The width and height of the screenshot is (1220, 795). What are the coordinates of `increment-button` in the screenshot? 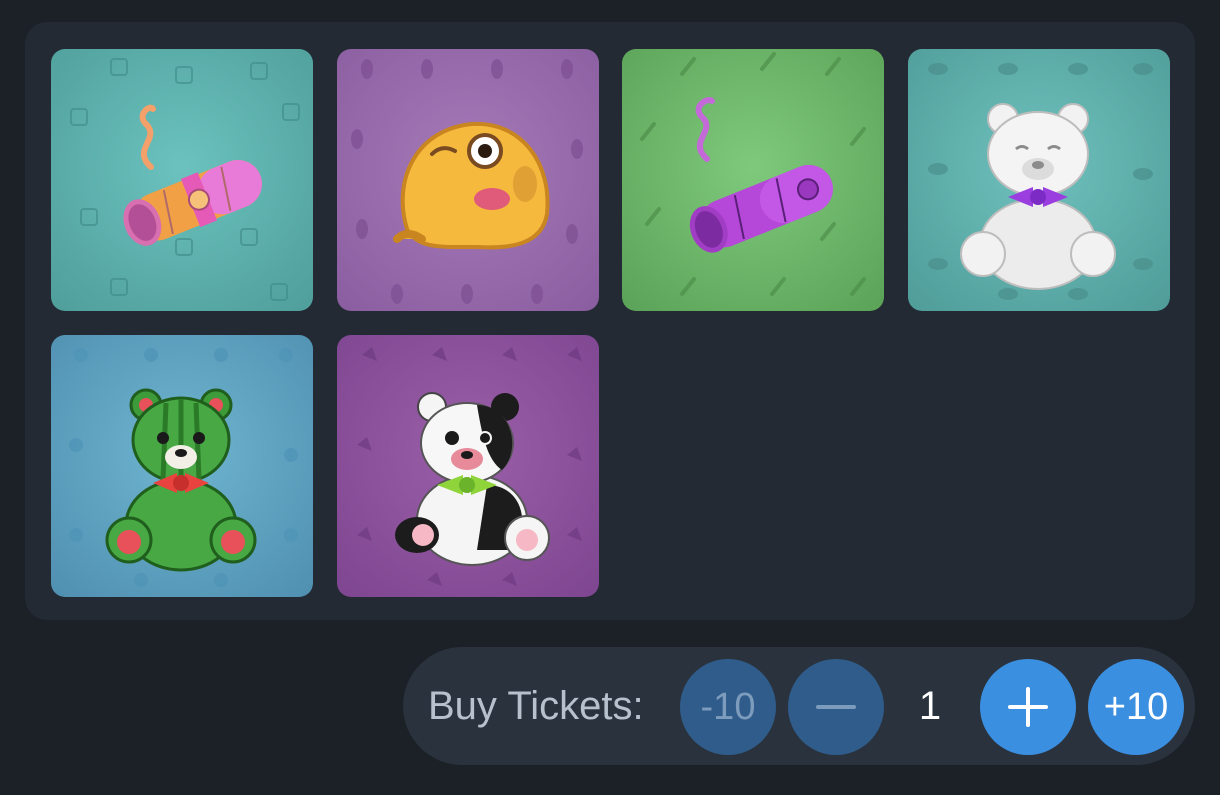 It's located at (1028, 707).